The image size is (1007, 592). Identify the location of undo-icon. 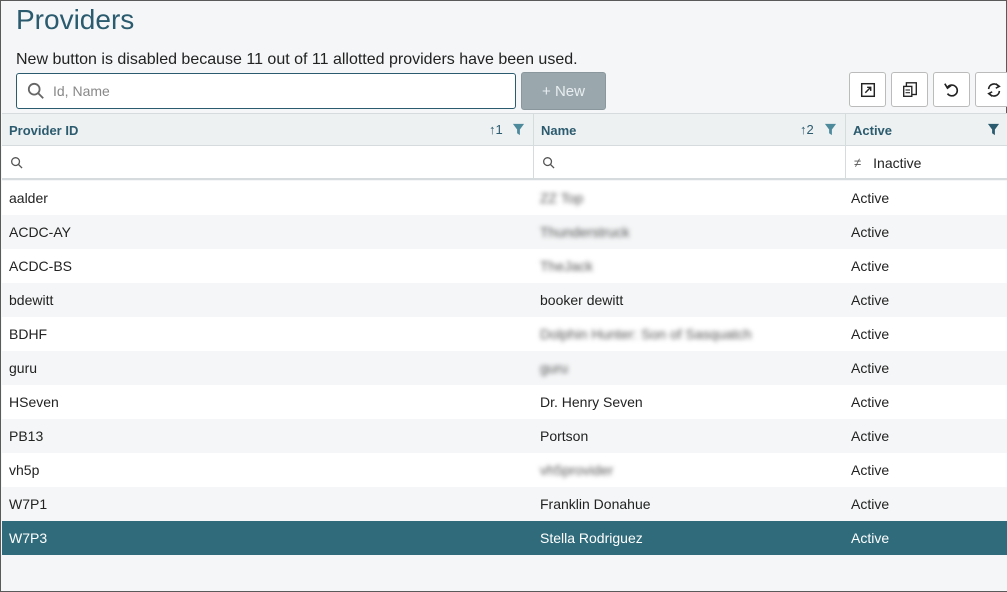
(950, 89).